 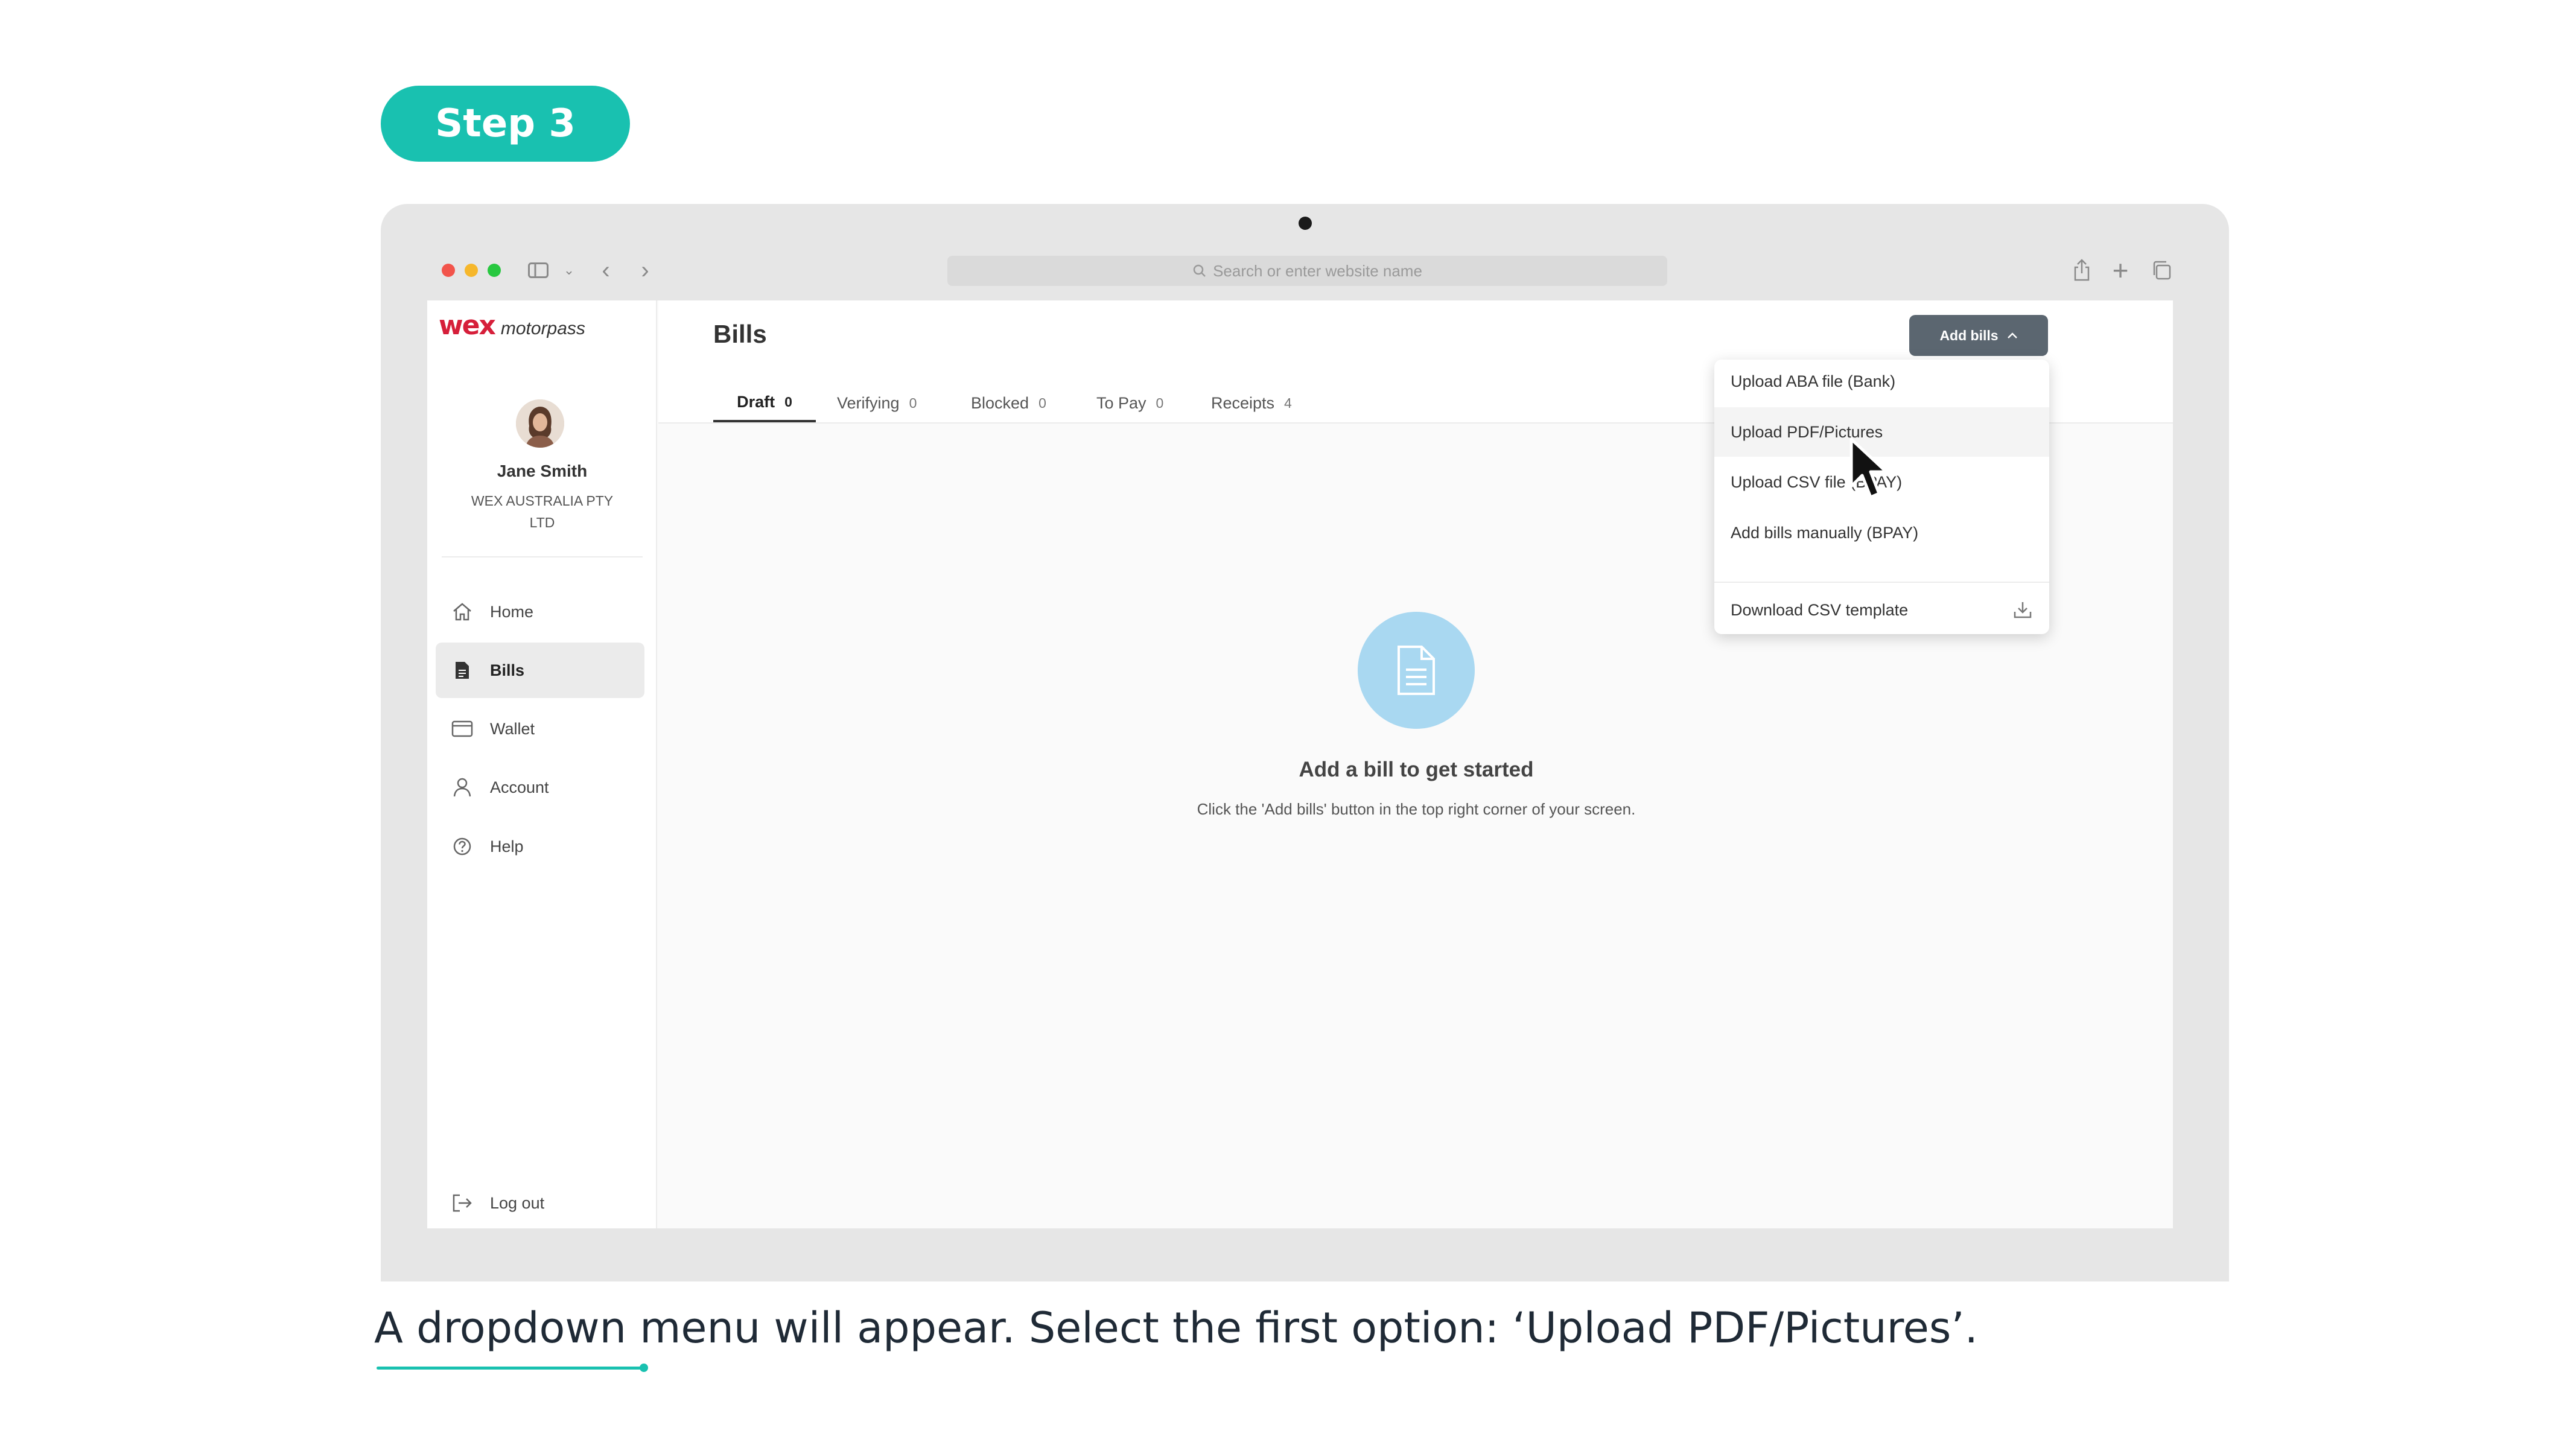 What do you see at coordinates (756, 401) in the screenshot?
I see `tab-label: Draft` at bounding box center [756, 401].